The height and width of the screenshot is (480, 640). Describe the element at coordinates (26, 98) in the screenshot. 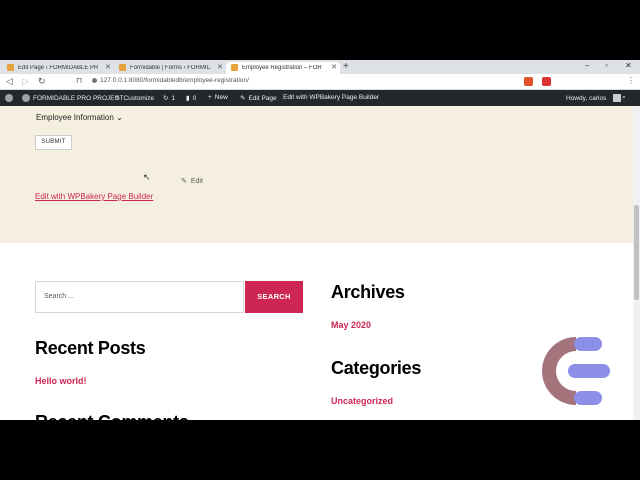

I see `dashboard-icon` at that location.